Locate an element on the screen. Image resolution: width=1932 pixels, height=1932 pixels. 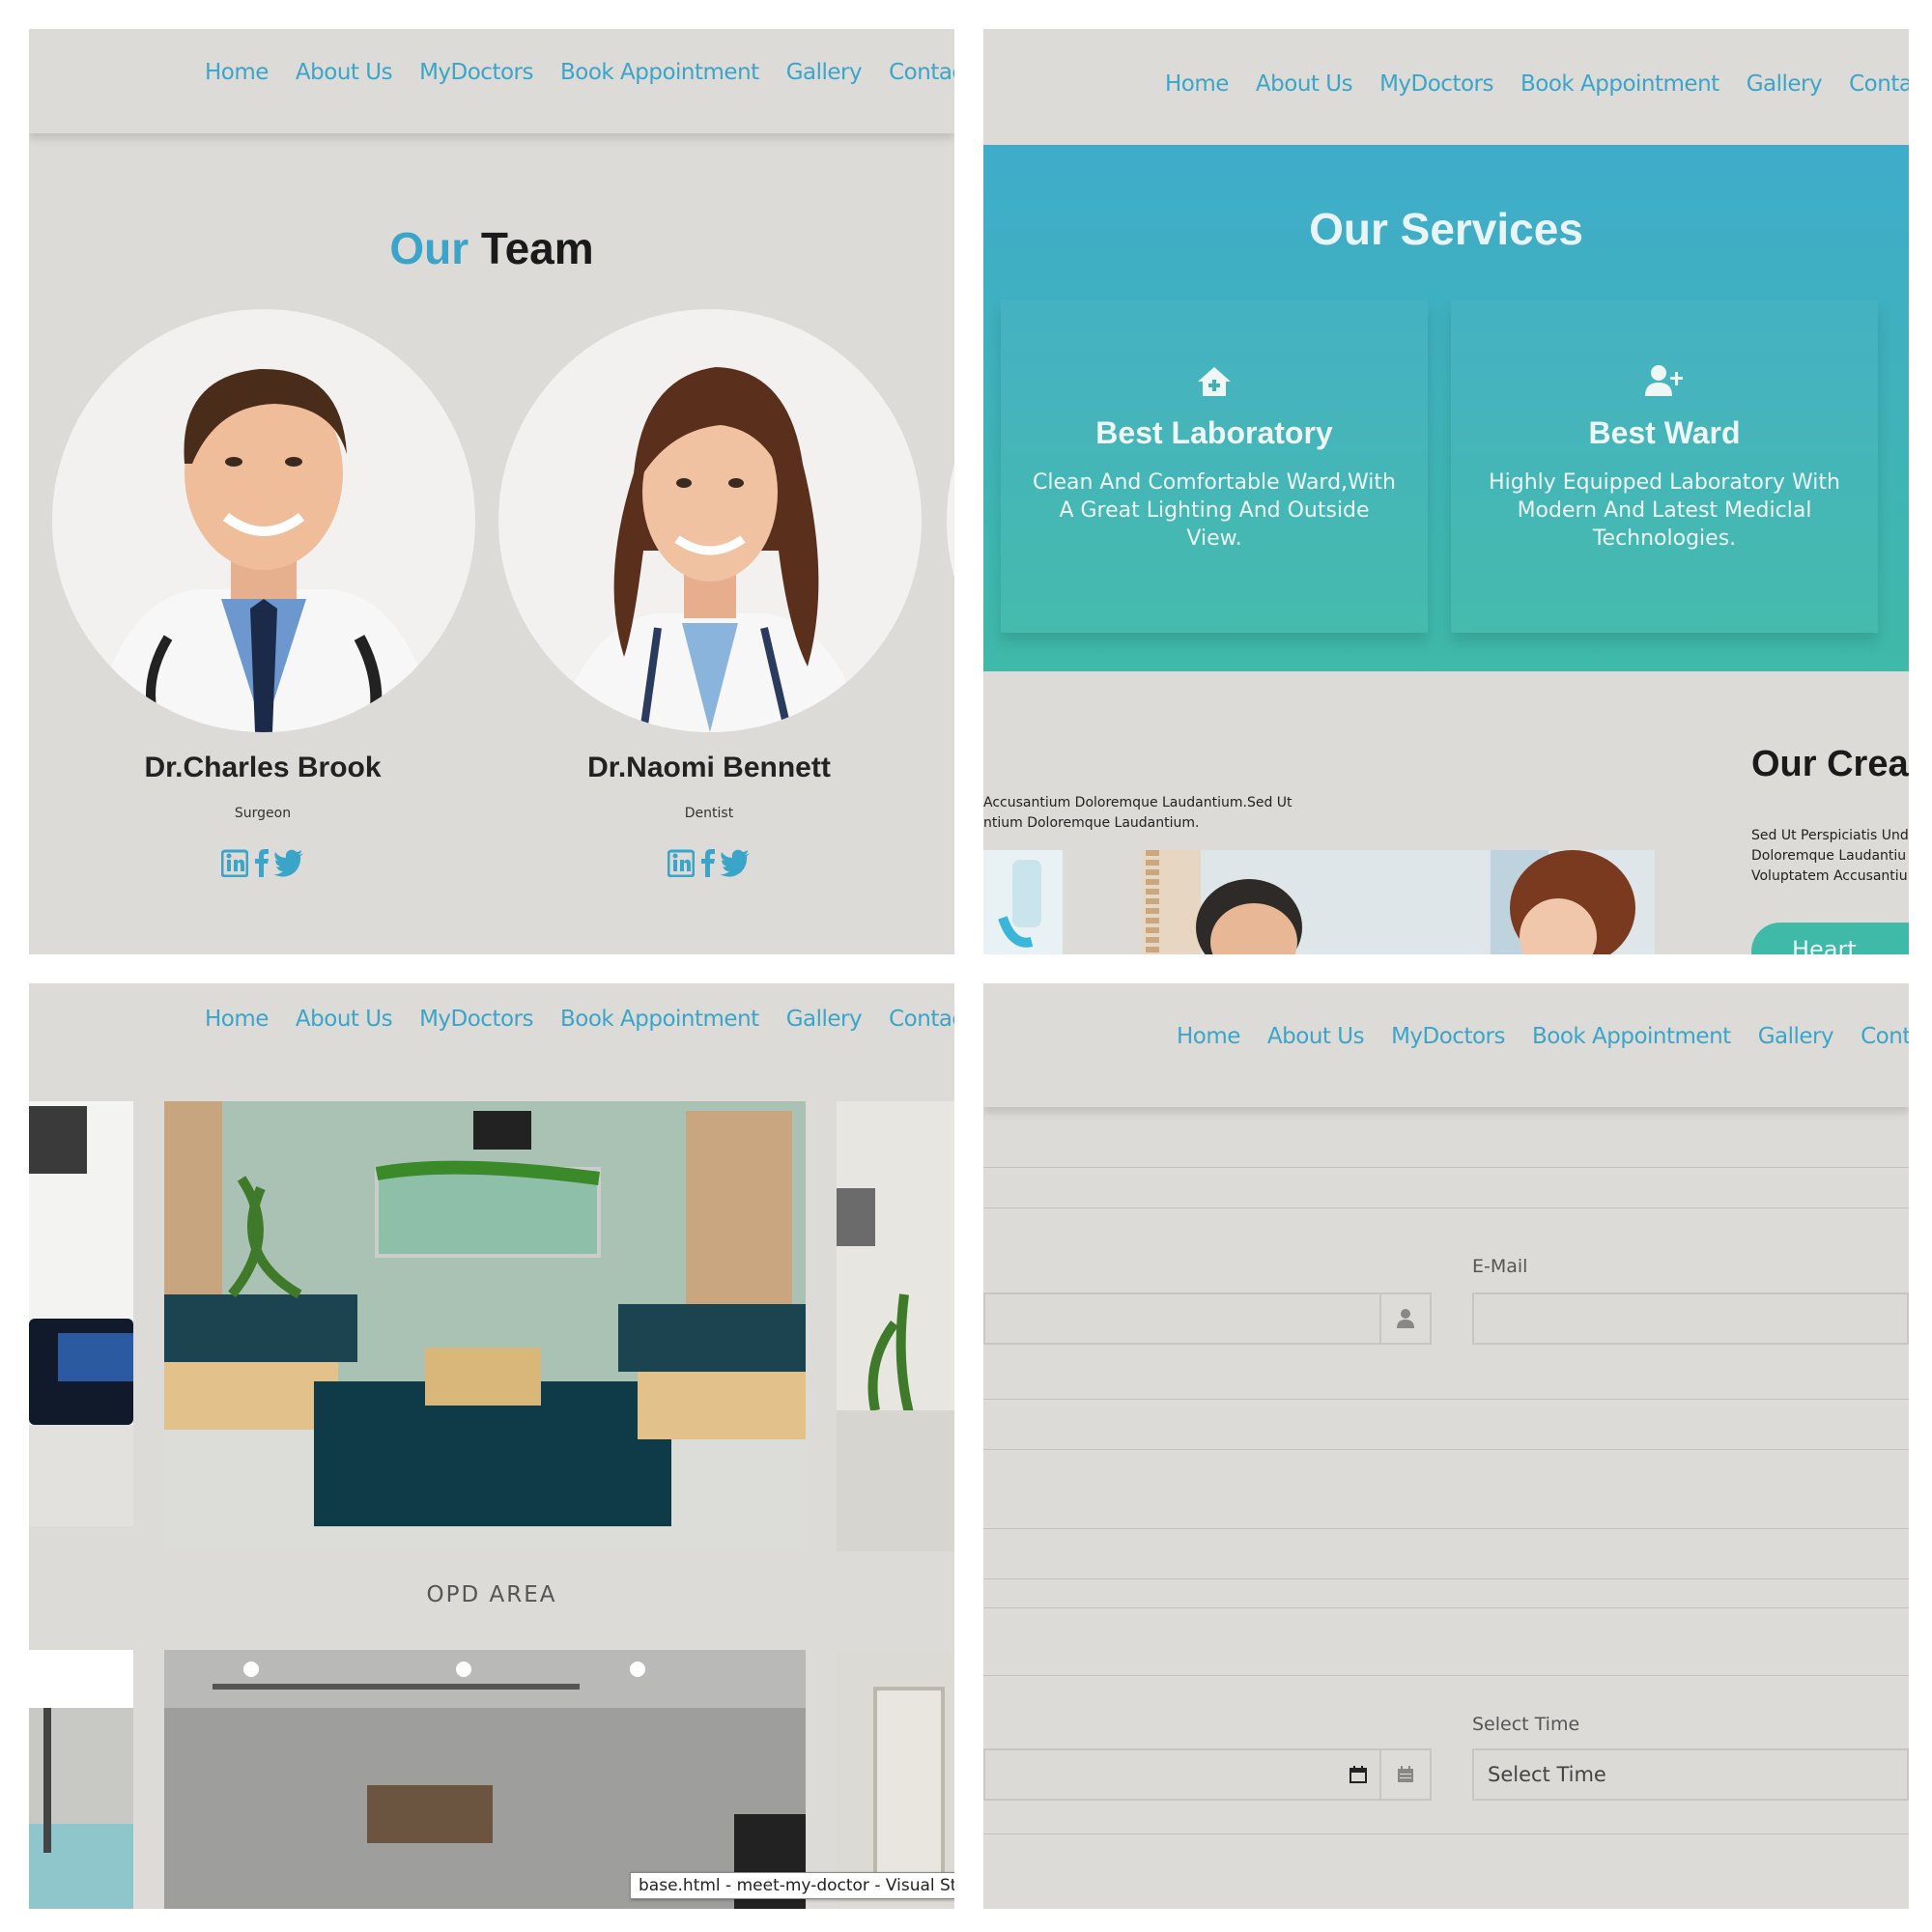
doctor-name: Dr.Charles Brook is located at coordinates (263, 767).